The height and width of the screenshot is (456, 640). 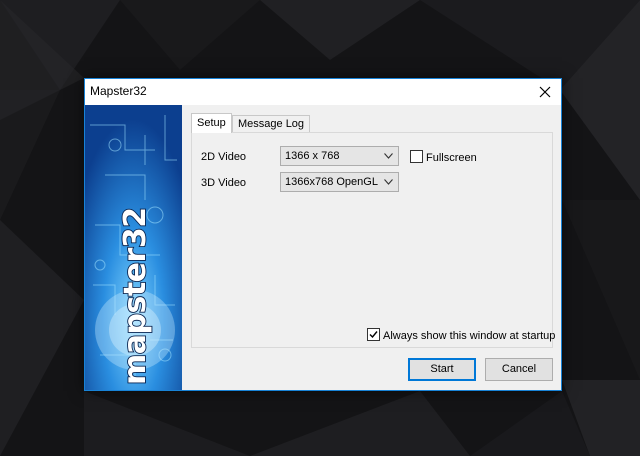 I want to click on video3d-select: 1366x768 OpenGL, so click(x=339, y=182).